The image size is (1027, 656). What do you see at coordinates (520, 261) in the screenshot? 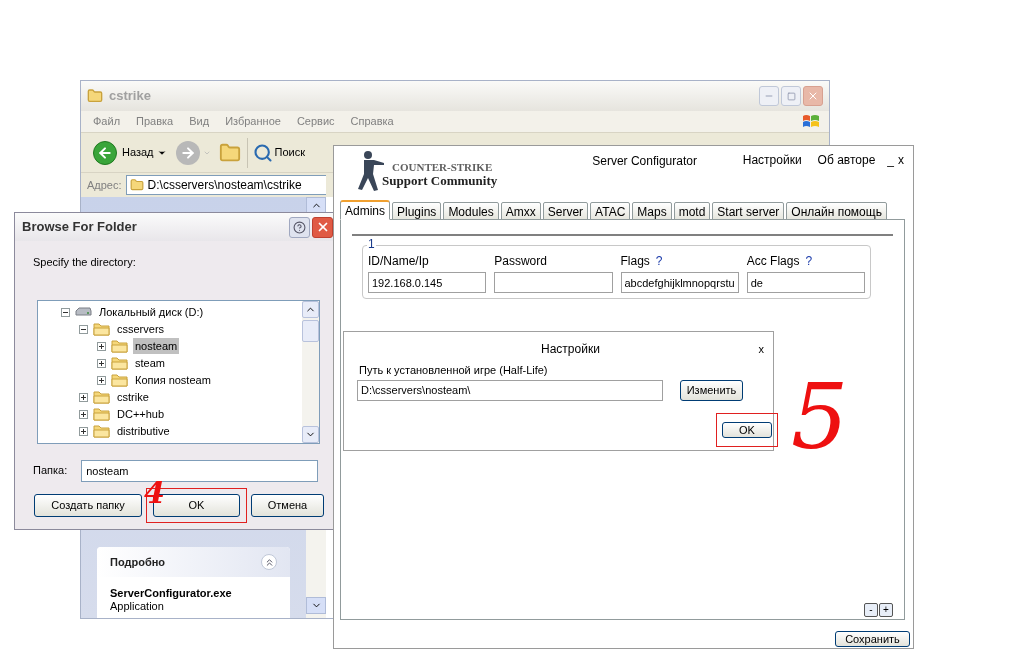
I see `field-label: Password` at bounding box center [520, 261].